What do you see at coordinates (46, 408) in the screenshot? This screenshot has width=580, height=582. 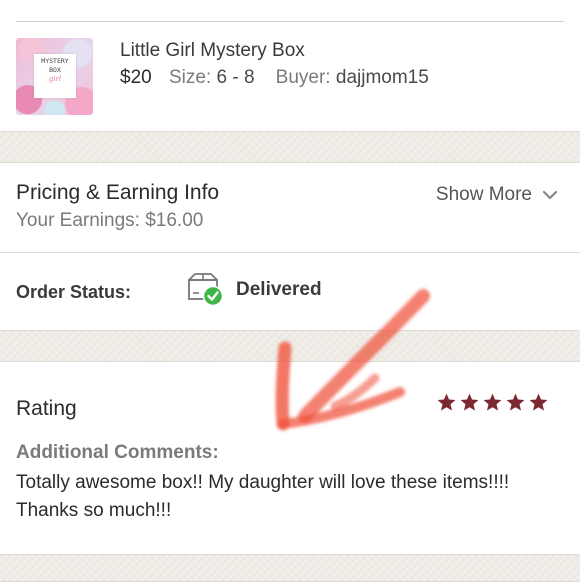 I see `rating-title: Rating` at bounding box center [46, 408].